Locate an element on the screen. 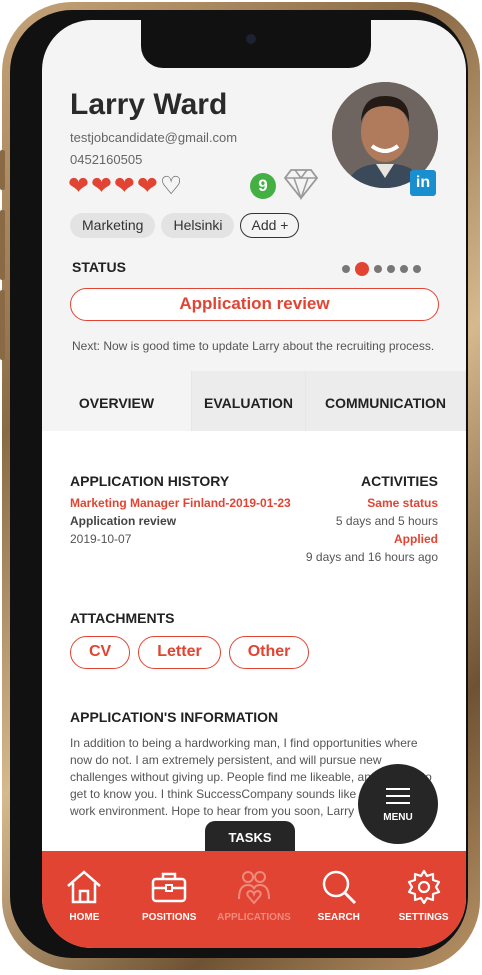 Image resolution: width=482 pixels, height=975 pixels. nav-label: HOME is located at coordinates (84, 917).